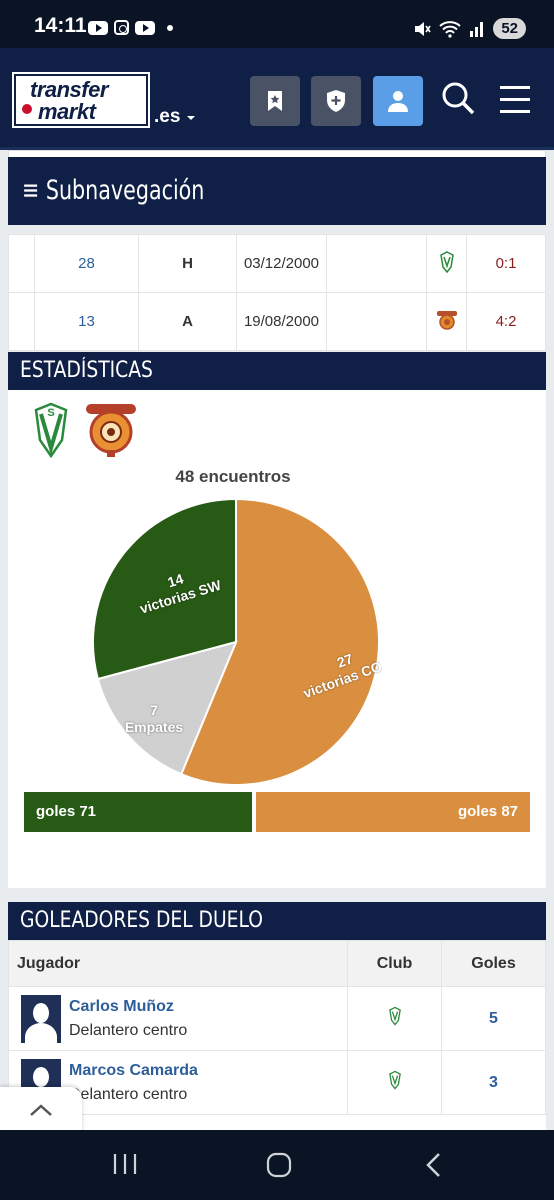 This screenshot has width=554, height=1200. Describe the element at coordinates (133, 1071) in the screenshot. I see `player-name-link: Marcos Camarda` at that location.